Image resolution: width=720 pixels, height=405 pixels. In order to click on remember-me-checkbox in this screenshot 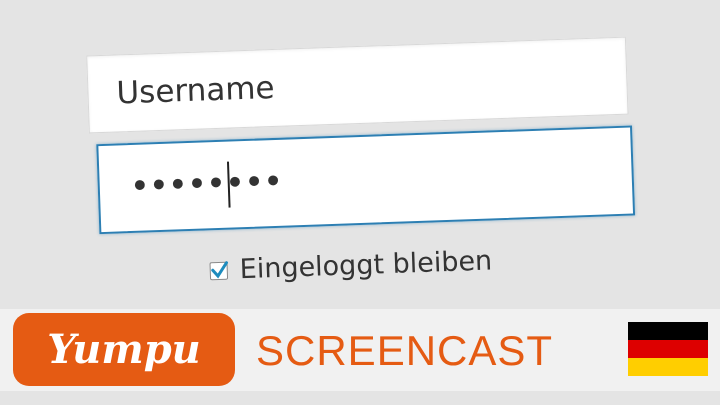, I will do `click(219, 270)`.